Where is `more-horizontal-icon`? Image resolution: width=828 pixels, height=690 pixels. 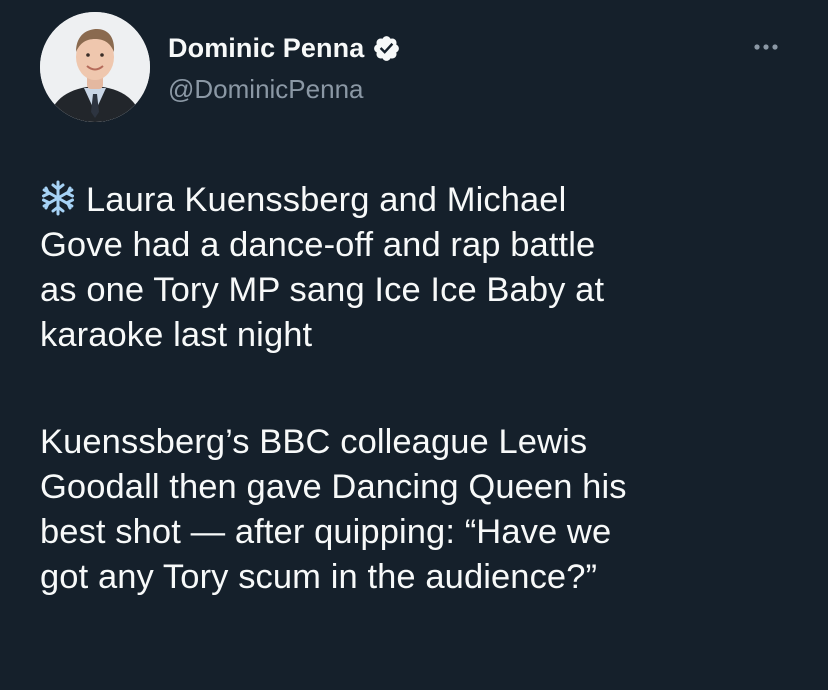
more-horizontal-icon is located at coordinates (766, 47).